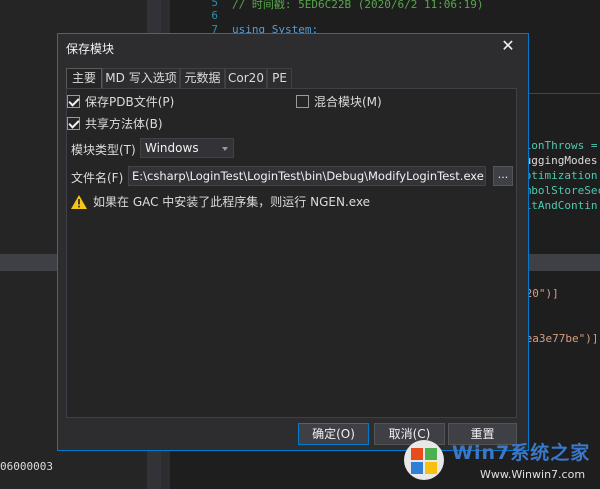  I want to click on chevron-down-icon, so click(225, 149).